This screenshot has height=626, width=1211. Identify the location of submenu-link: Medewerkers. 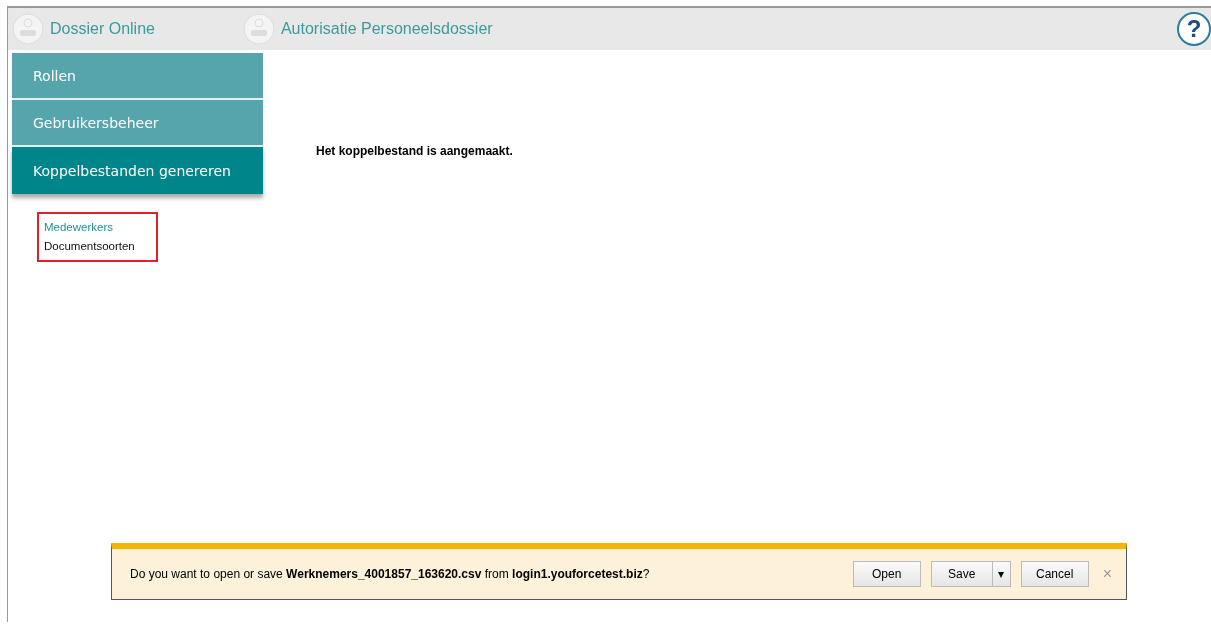
(98, 227).